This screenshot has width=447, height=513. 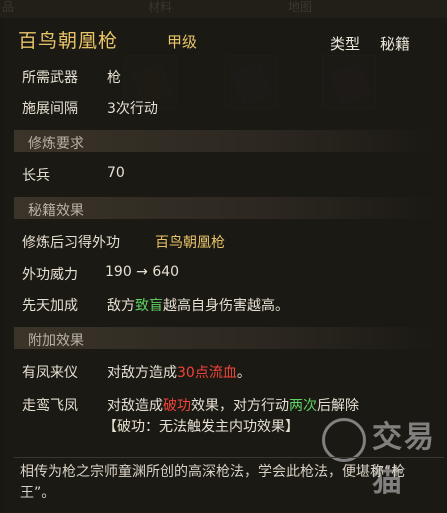 I want to click on learned-skill-label: 修炼后习得外功, so click(x=71, y=243).